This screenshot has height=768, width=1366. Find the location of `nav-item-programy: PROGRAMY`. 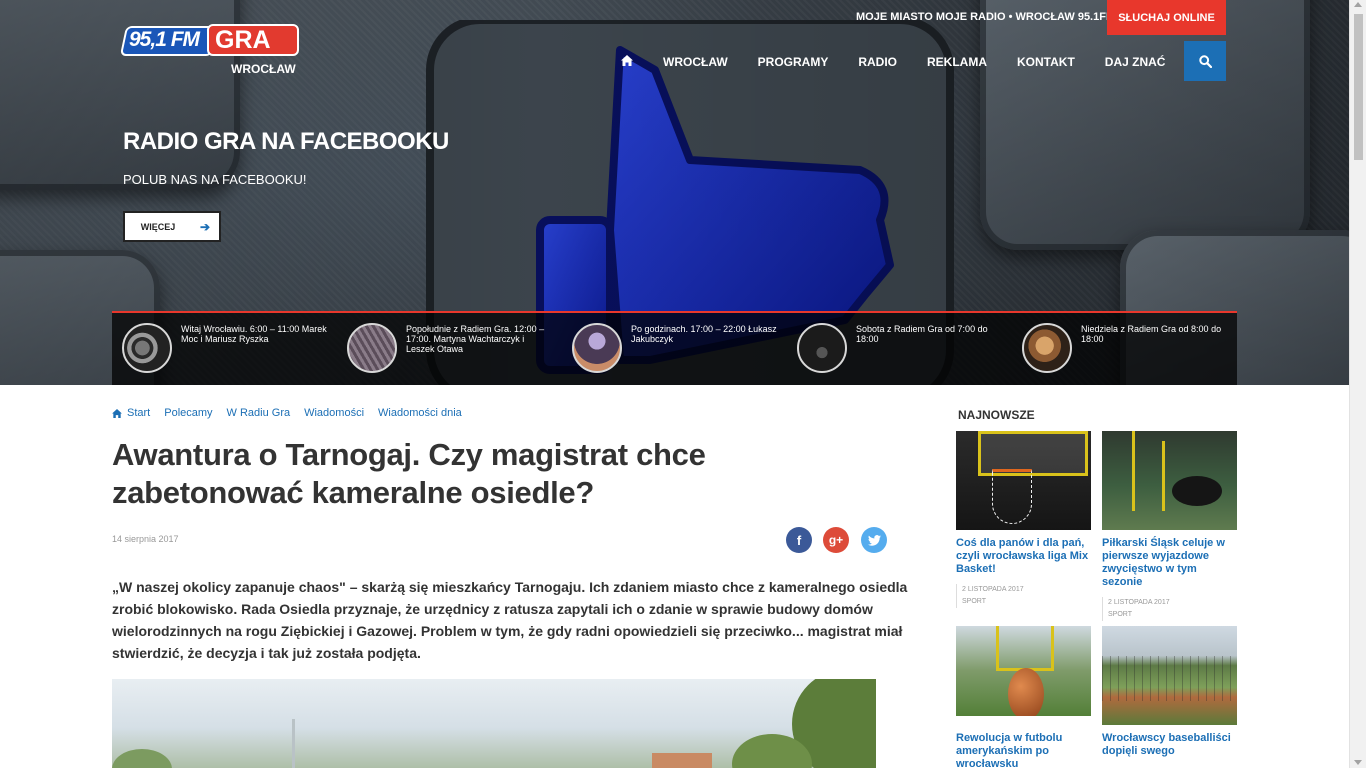

nav-item-programy: PROGRAMY is located at coordinates (793, 62).